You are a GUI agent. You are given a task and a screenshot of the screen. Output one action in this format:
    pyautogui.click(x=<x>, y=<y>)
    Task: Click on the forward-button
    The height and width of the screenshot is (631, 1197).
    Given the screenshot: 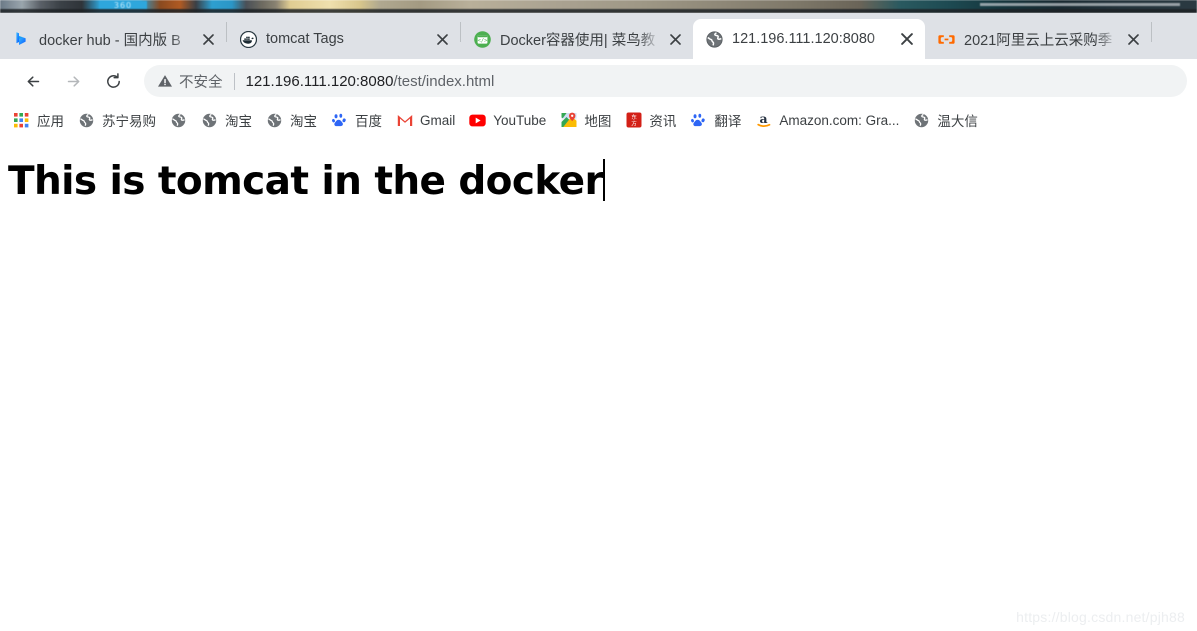 What is the action you would take?
    pyautogui.click(x=73, y=81)
    